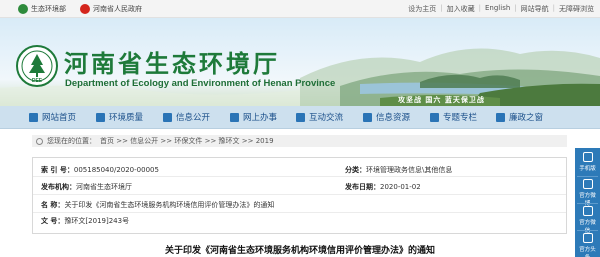 The height and width of the screenshot is (257, 600). Describe the element at coordinates (526, 118) in the screenshot. I see `nav-item-integrity-window-label: 廉政之窗` at that location.